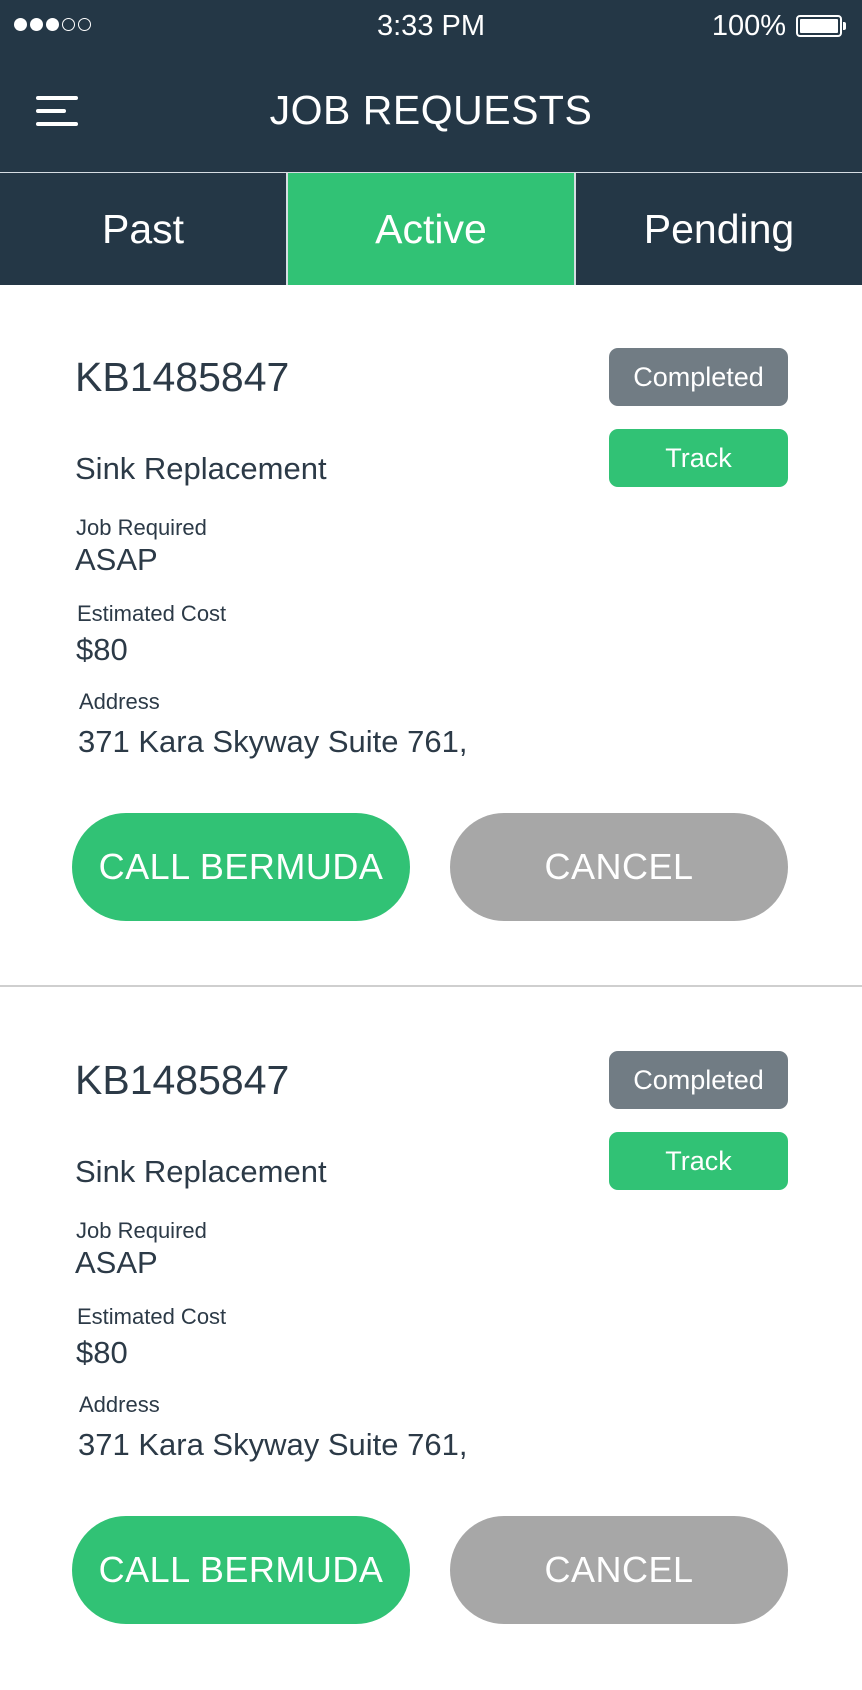 This screenshot has width=862, height=1690. Describe the element at coordinates (143, 229) in the screenshot. I see `tab-past: Past` at that location.